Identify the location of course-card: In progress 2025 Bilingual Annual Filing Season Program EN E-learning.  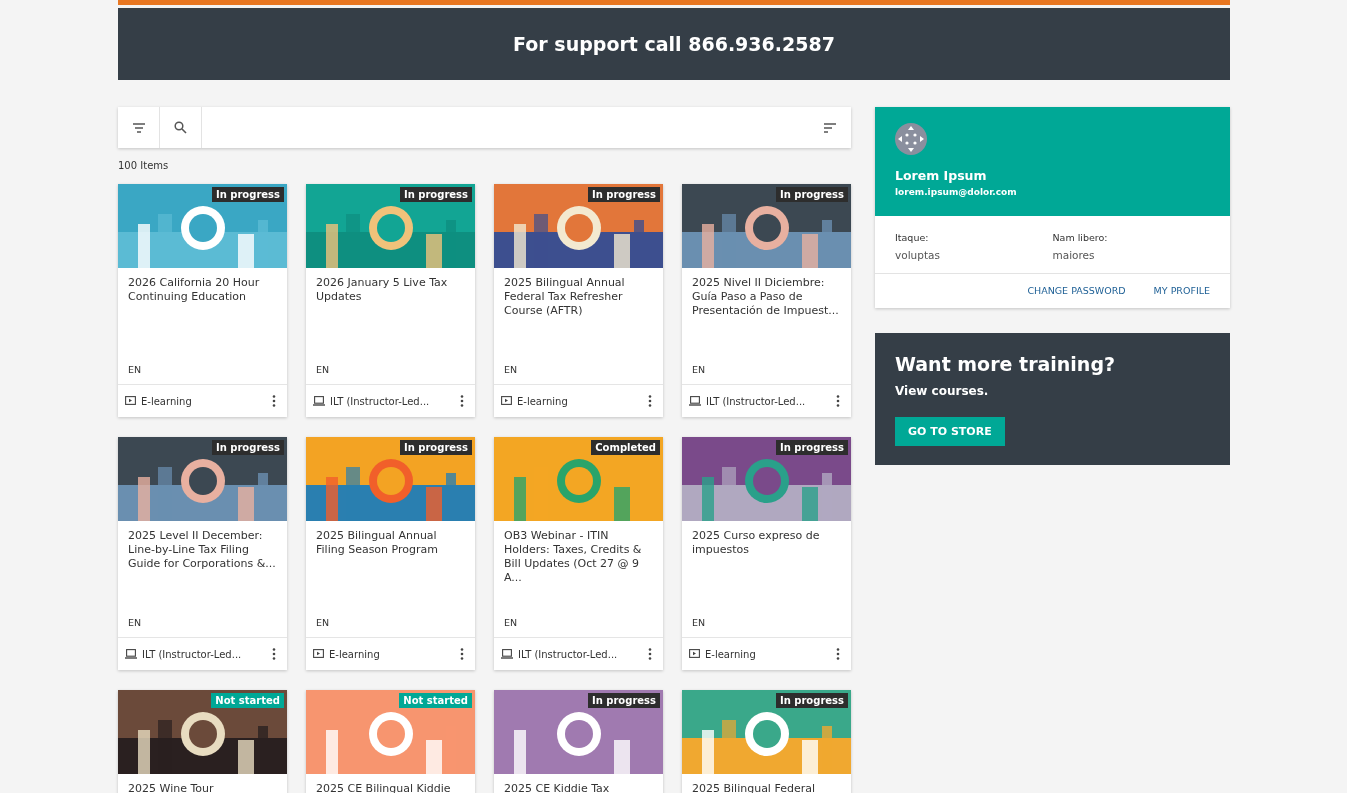
(390, 553).